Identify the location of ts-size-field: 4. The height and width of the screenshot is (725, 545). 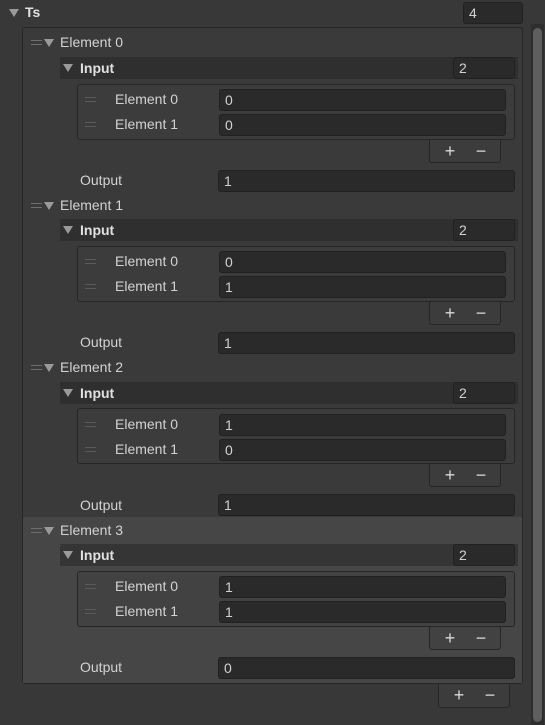
(493, 13).